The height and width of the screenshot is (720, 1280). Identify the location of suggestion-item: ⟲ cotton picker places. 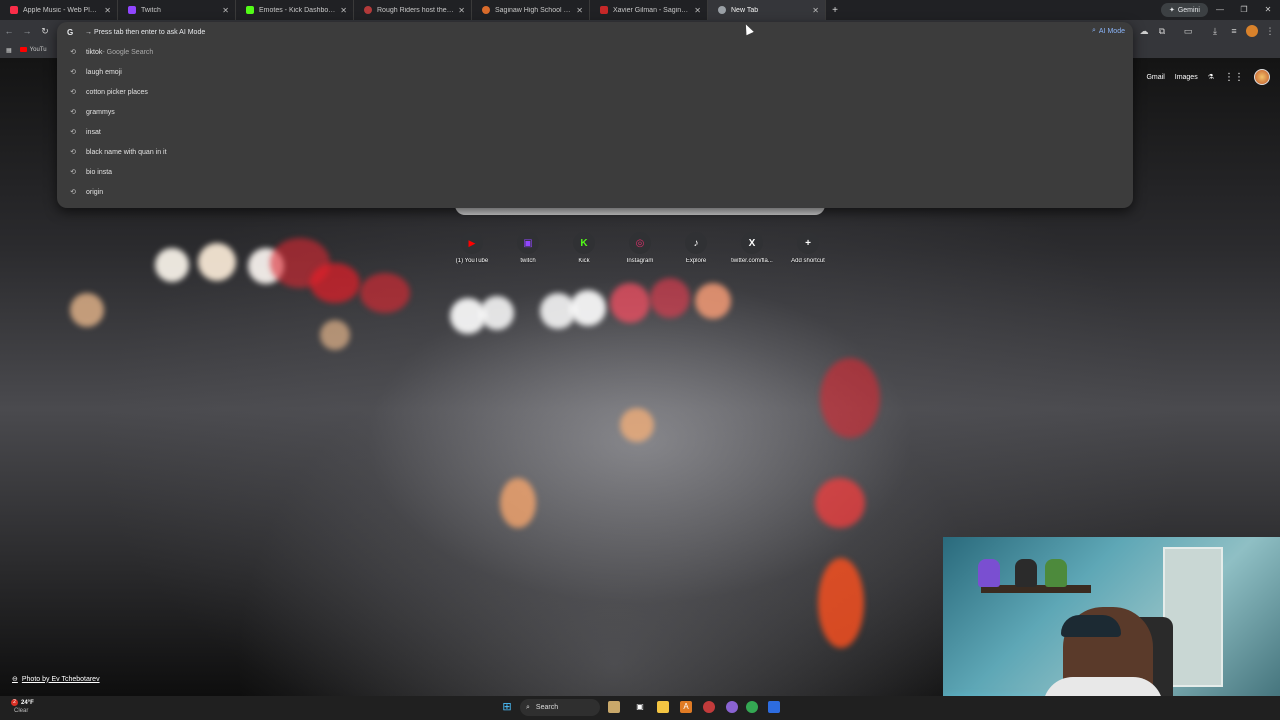
(595, 92).